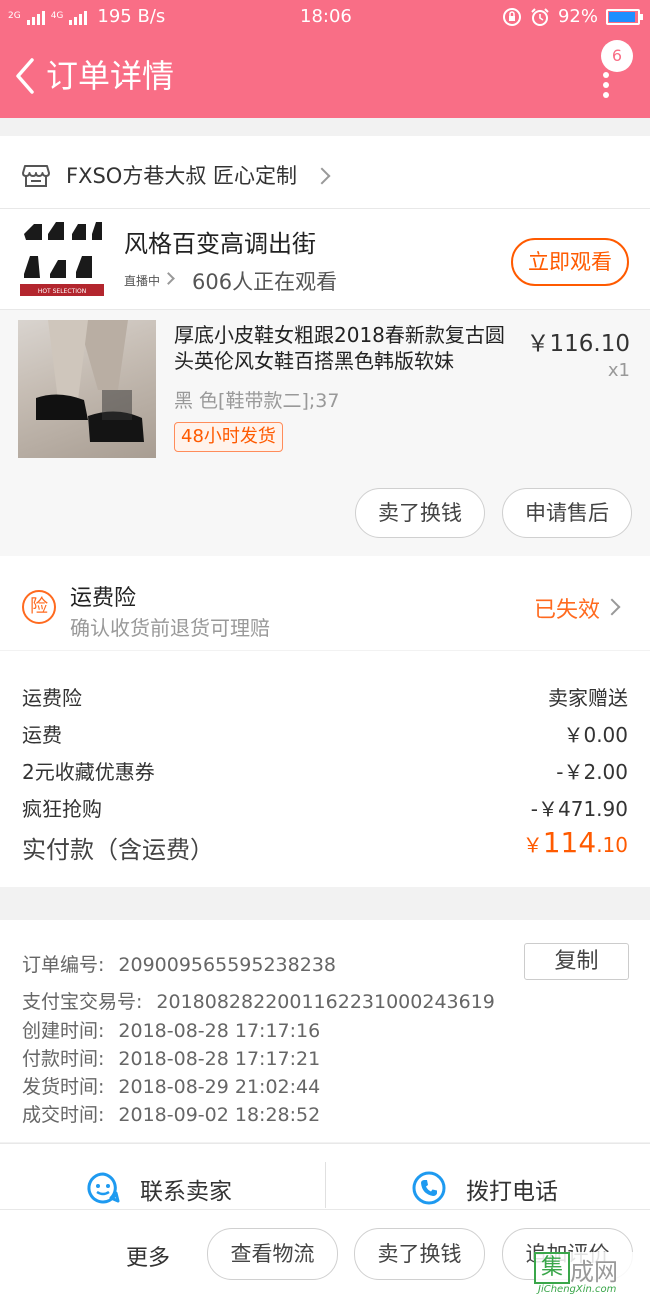 The height and width of the screenshot is (1300, 650). I want to click on product-quantity: x1, so click(618, 370).